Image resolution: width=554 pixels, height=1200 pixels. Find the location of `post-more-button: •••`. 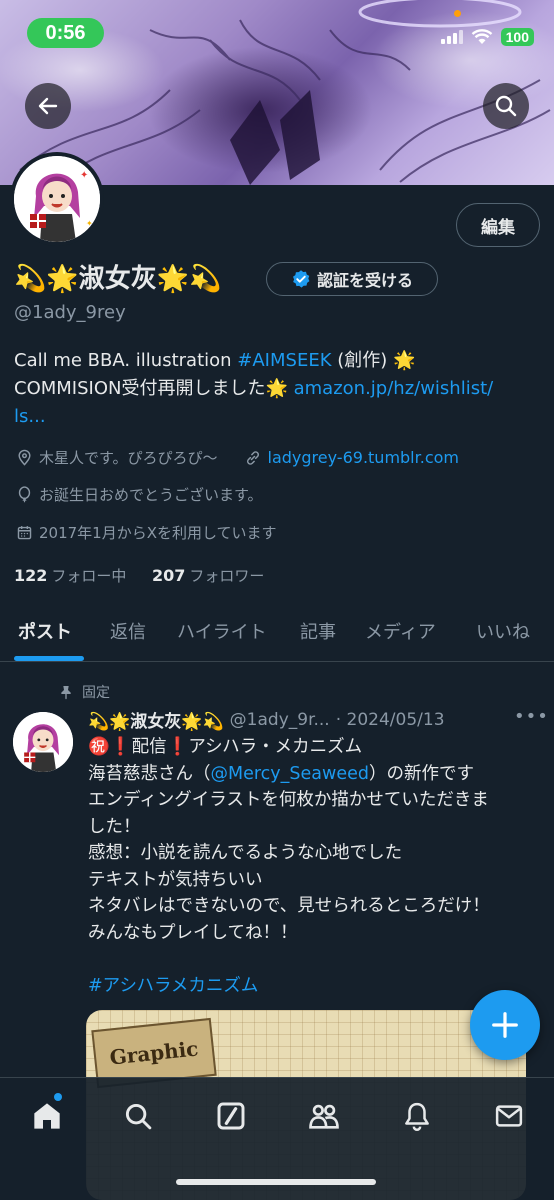

post-more-button: ••• is located at coordinates (531, 716).